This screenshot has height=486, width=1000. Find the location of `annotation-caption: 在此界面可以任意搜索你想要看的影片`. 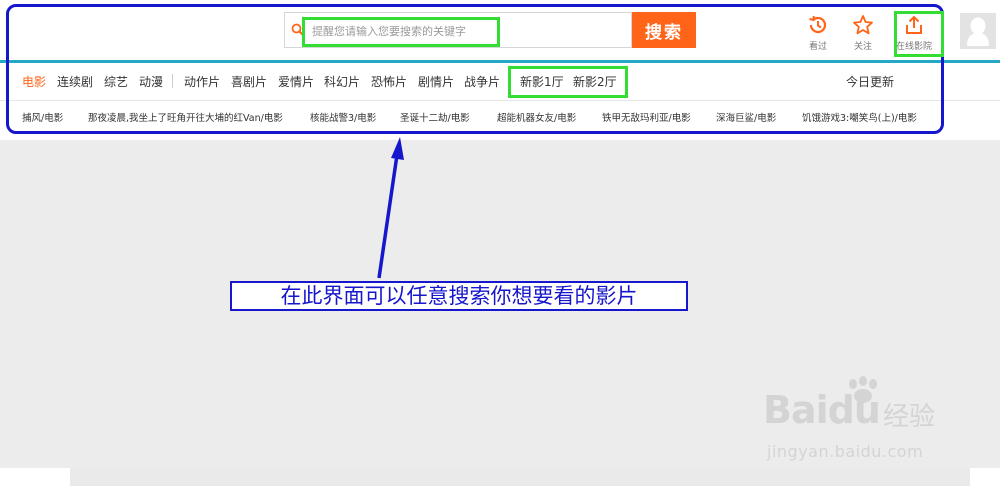

annotation-caption: 在此界面可以任意搜索你想要看的影片 is located at coordinates (459, 296).